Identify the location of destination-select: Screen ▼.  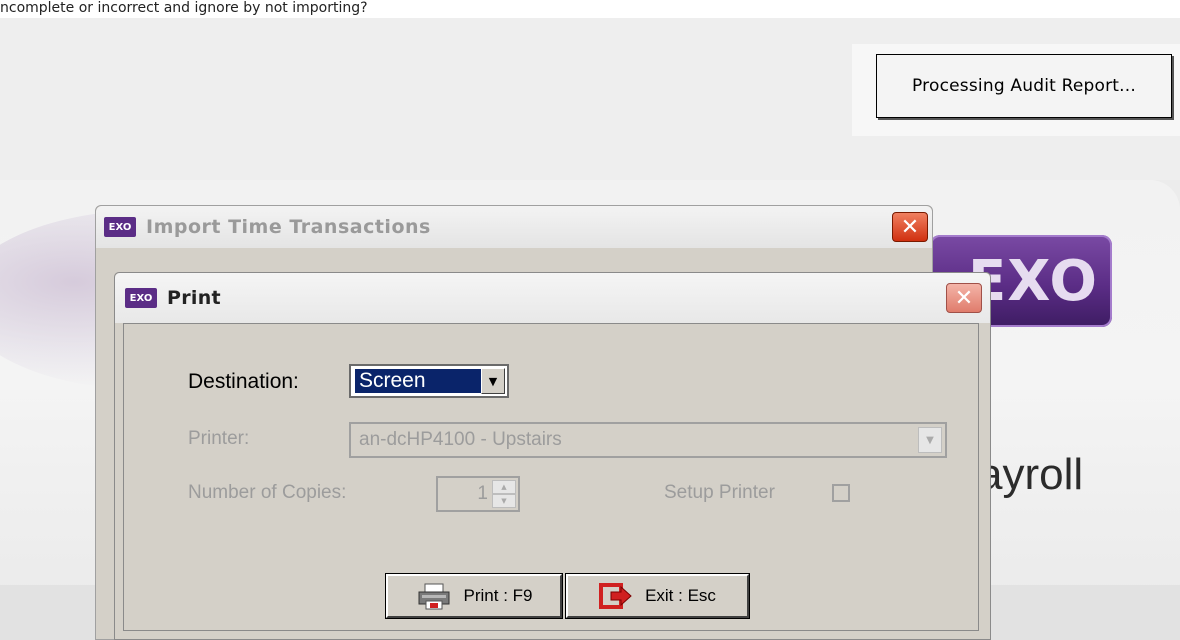
(429, 381).